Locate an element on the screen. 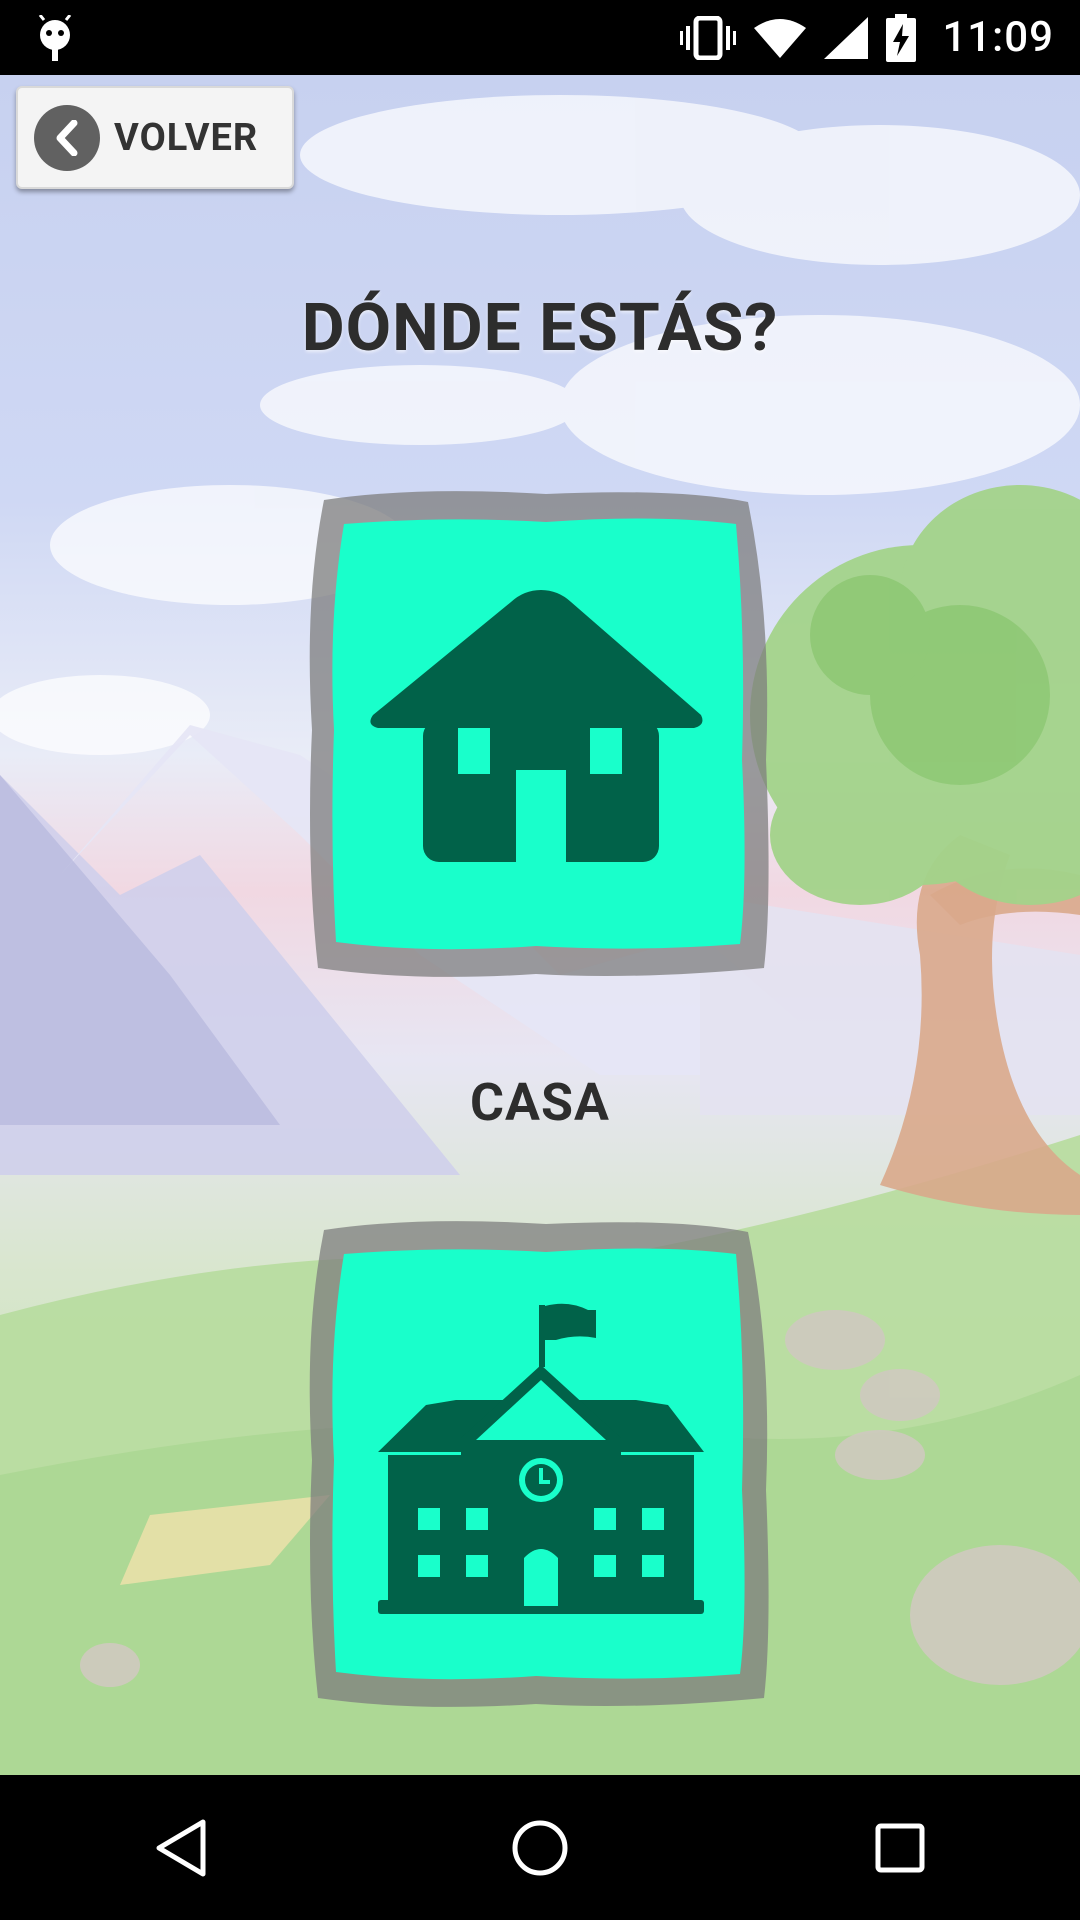 The height and width of the screenshot is (1920, 1080). status-bar: 11:09 is located at coordinates (540, 37).